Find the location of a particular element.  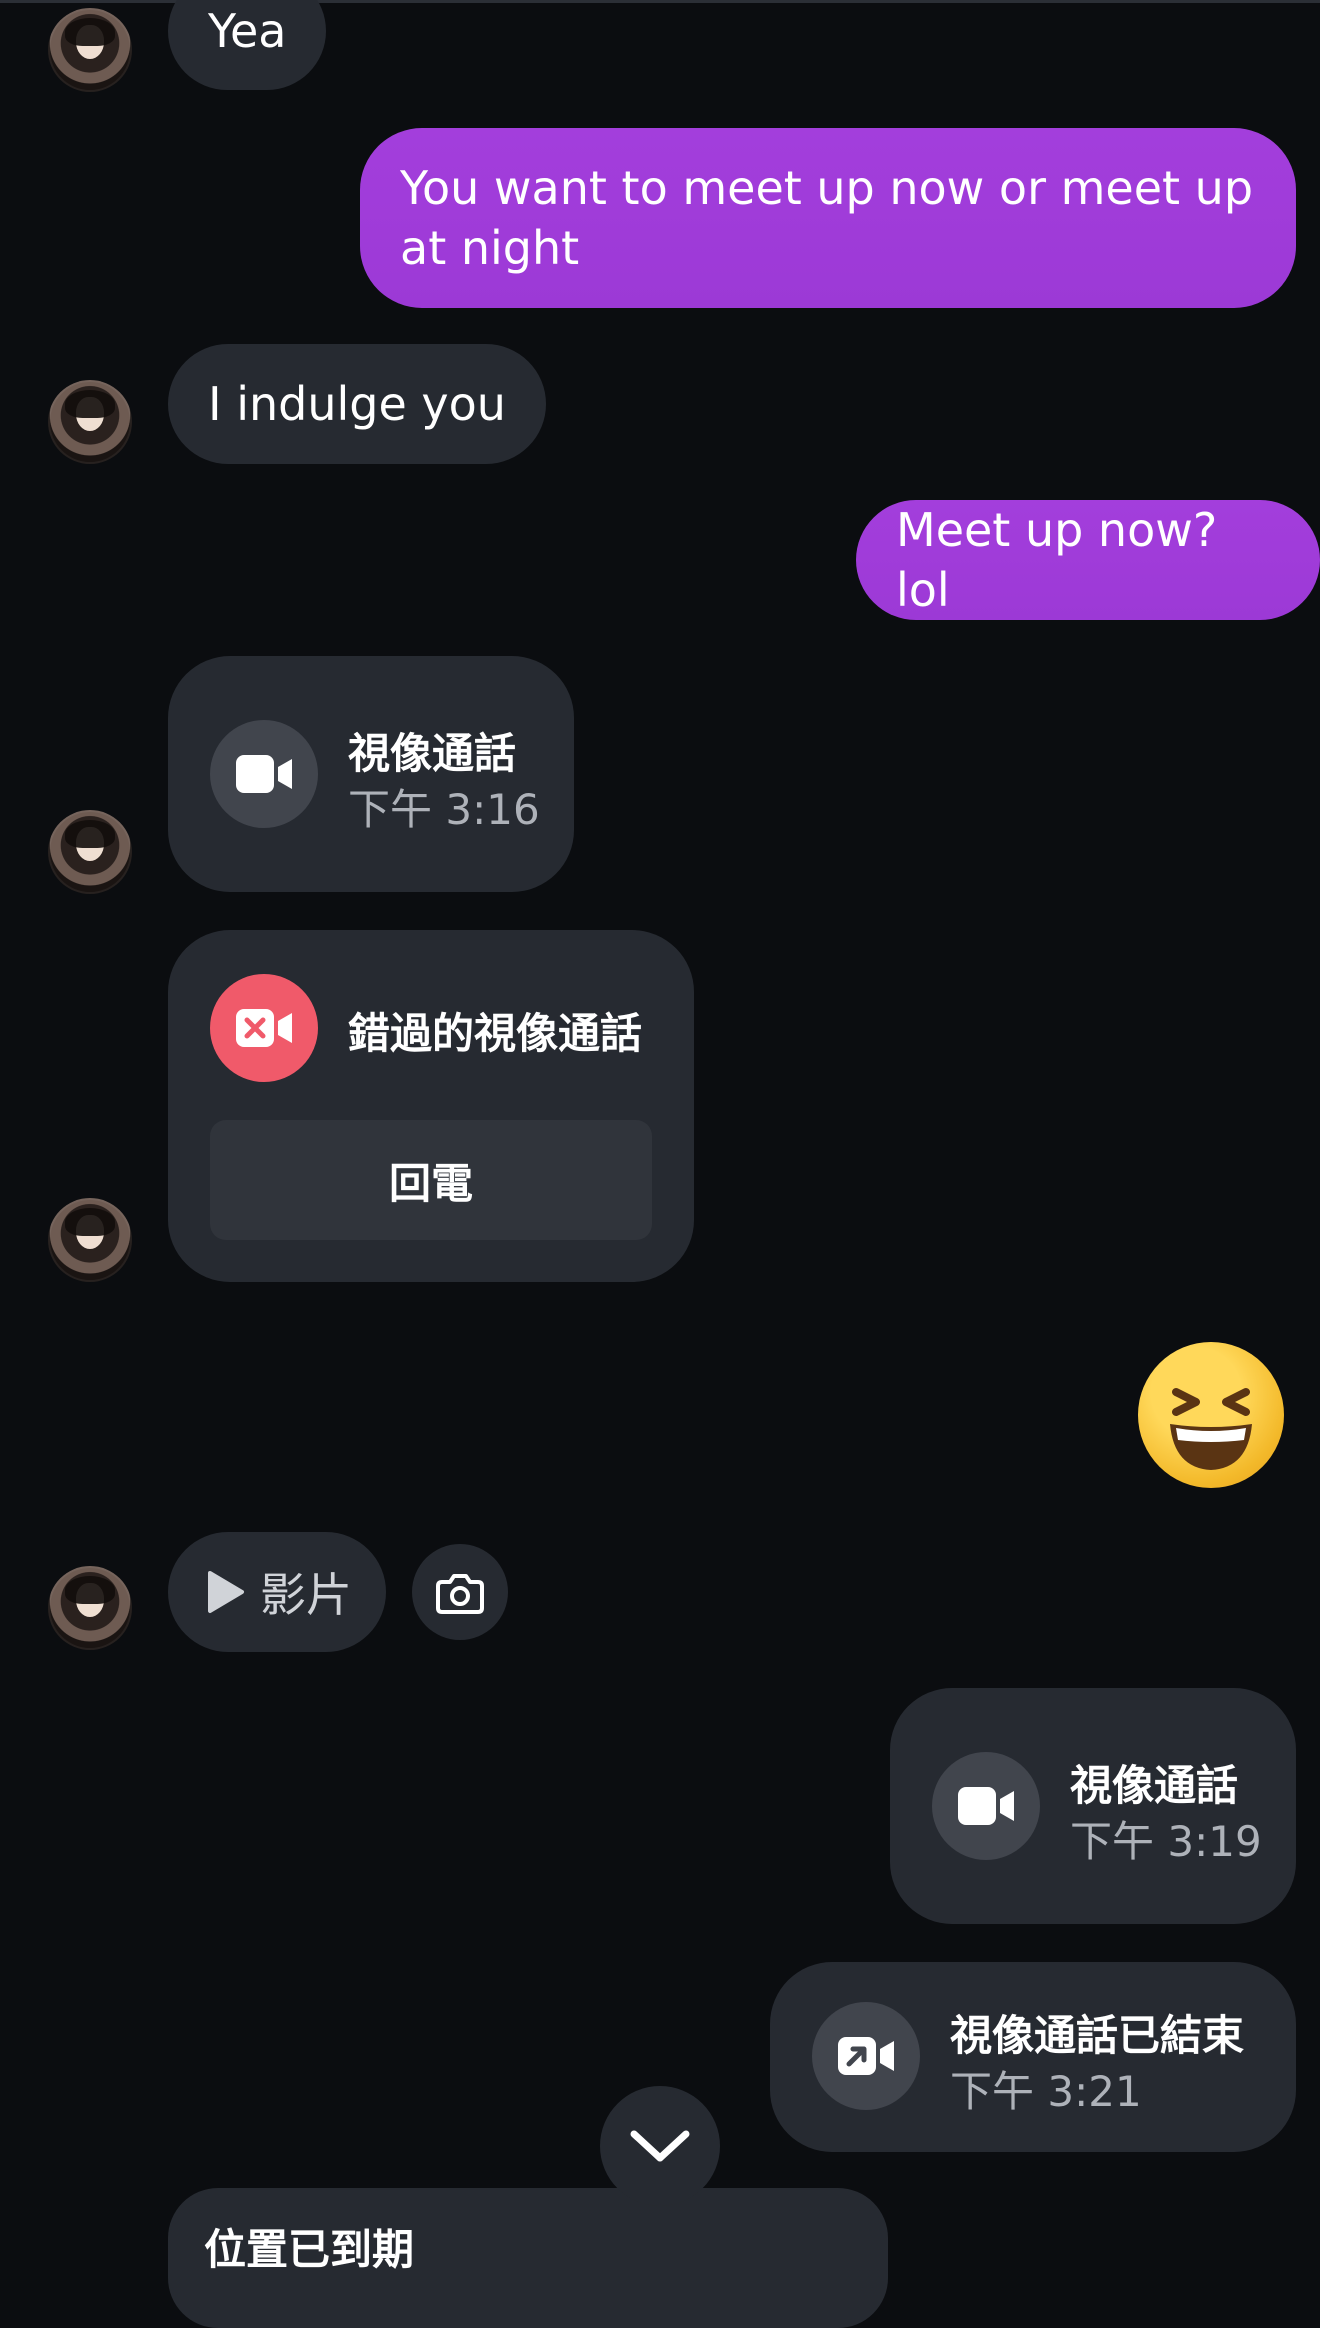

call-title: 視像通話已結束 is located at coordinates (1097, 2035).